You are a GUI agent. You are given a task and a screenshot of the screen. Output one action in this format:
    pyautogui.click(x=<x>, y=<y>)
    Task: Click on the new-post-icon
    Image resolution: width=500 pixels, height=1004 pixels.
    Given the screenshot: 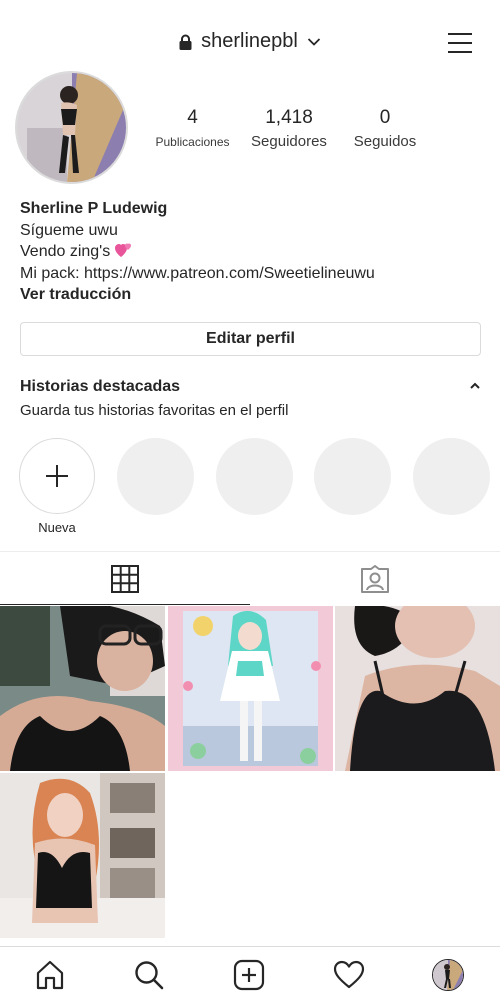 What is the action you would take?
    pyautogui.click(x=249, y=975)
    